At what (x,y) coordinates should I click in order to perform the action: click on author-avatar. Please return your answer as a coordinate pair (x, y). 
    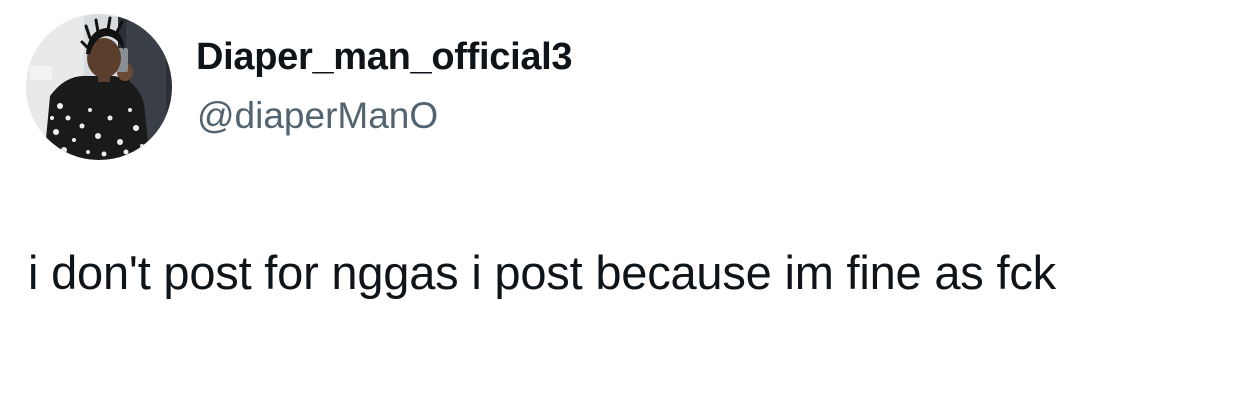
    Looking at the image, I should click on (99, 87).